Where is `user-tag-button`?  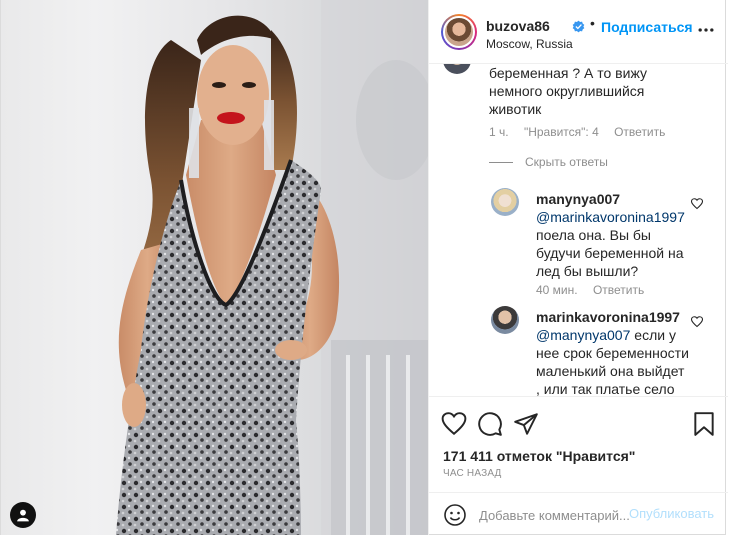 user-tag-button is located at coordinates (23, 515).